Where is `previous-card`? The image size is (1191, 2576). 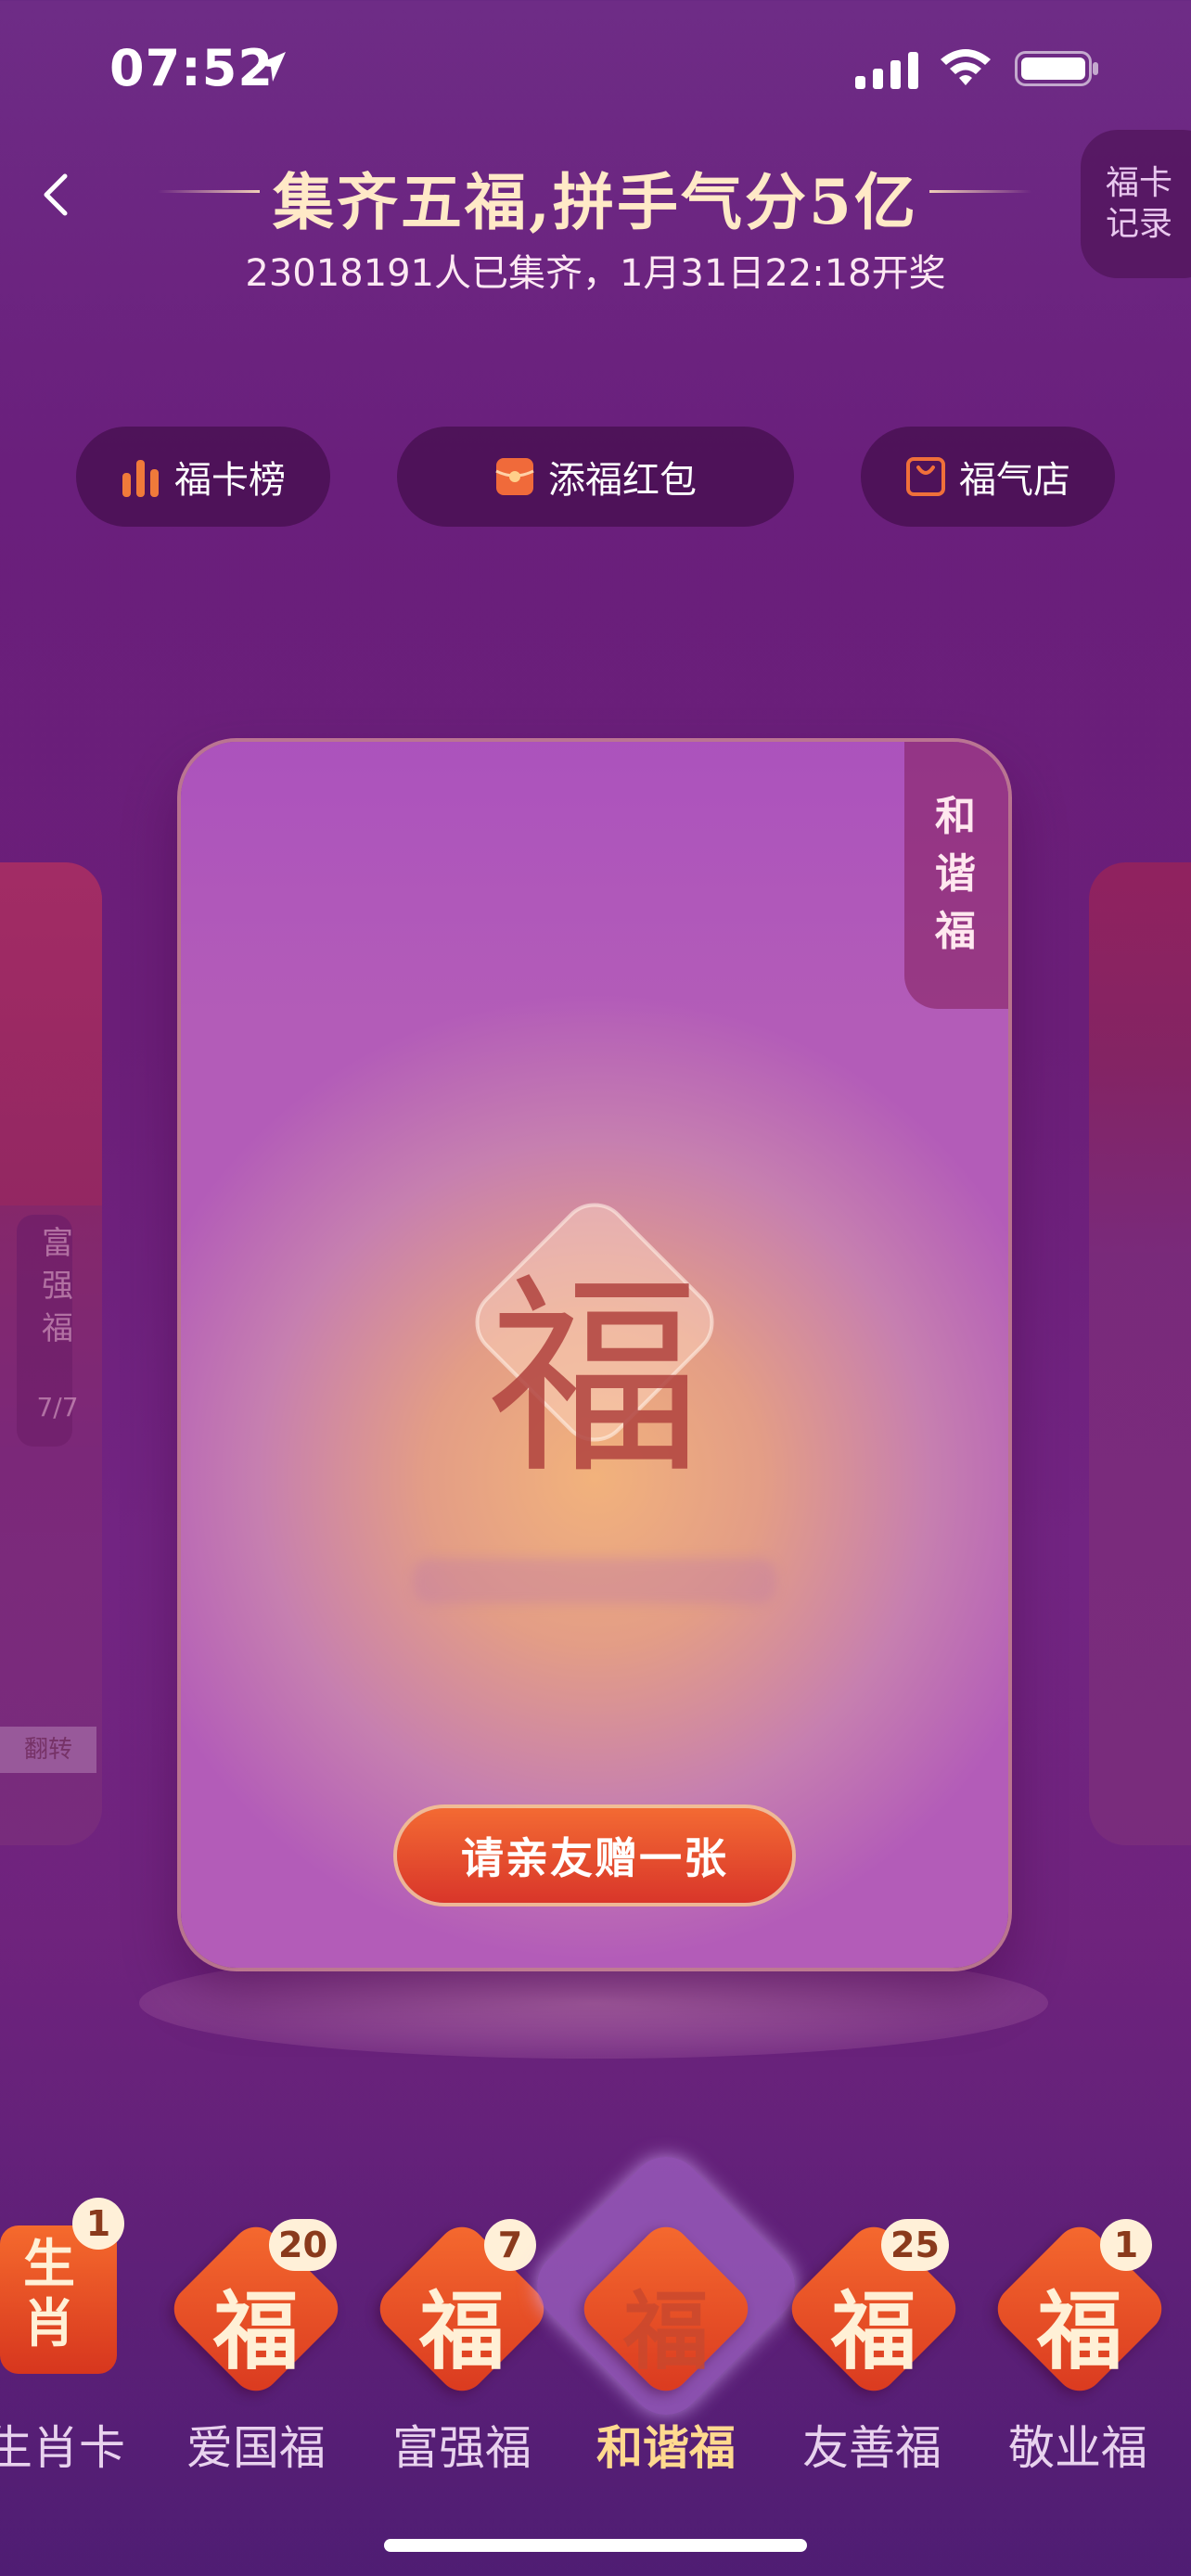
previous-card is located at coordinates (51, 1353).